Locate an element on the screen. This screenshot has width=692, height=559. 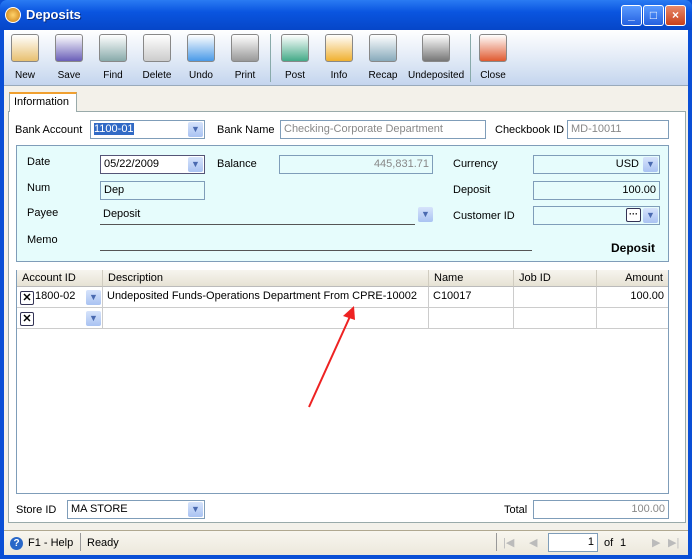
total-field: 100.00 is located at coordinates (601, 509).